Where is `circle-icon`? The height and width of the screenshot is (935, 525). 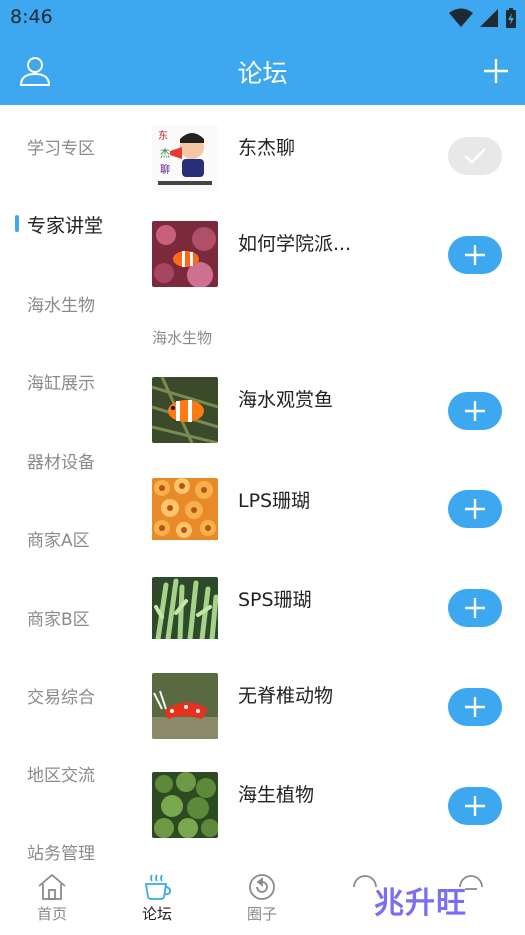 circle-icon is located at coordinates (262, 887).